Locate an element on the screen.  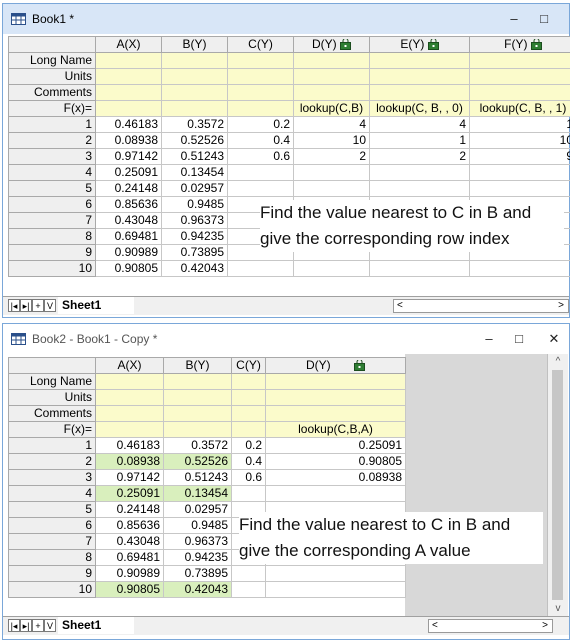
row-number: 7 is located at coordinates (52, 220).